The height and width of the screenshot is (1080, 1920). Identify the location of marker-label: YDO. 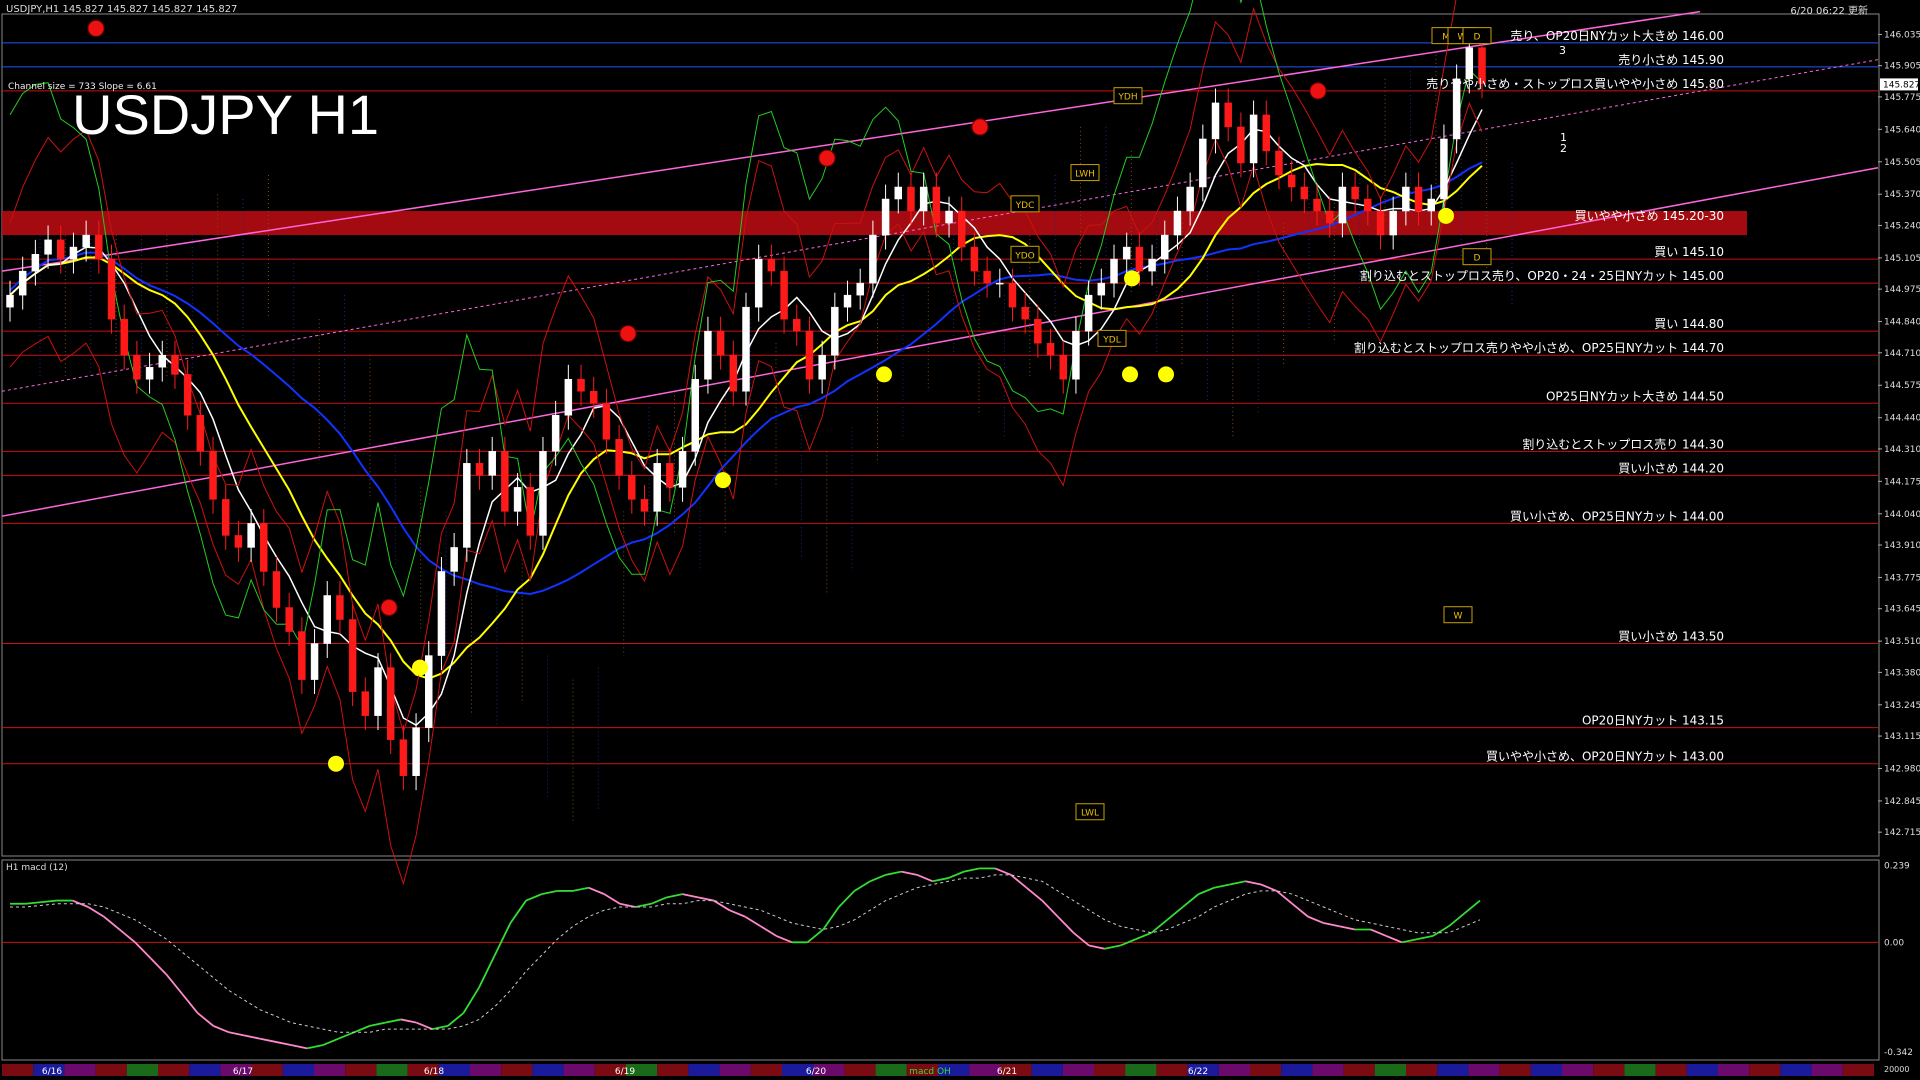
(1024, 256).